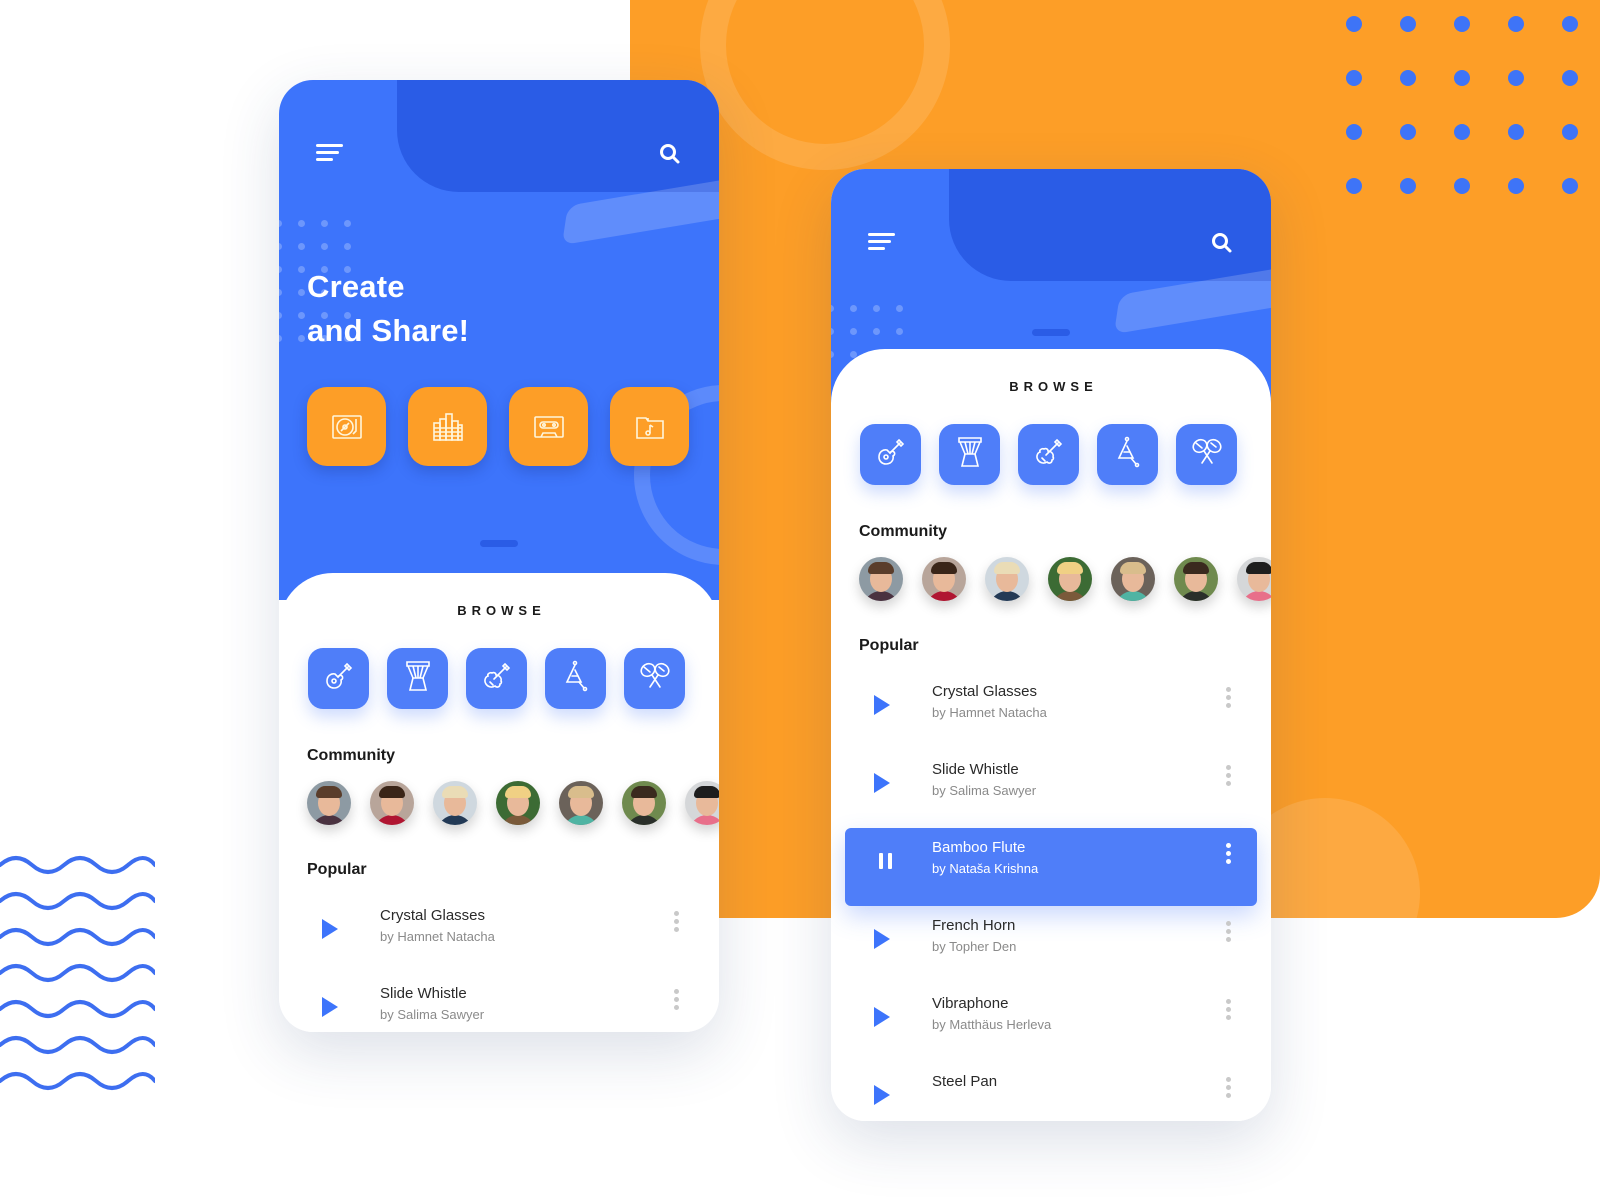 The height and width of the screenshot is (1200, 1600). I want to click on hero-title-line-1: Create, so click(356, 286).